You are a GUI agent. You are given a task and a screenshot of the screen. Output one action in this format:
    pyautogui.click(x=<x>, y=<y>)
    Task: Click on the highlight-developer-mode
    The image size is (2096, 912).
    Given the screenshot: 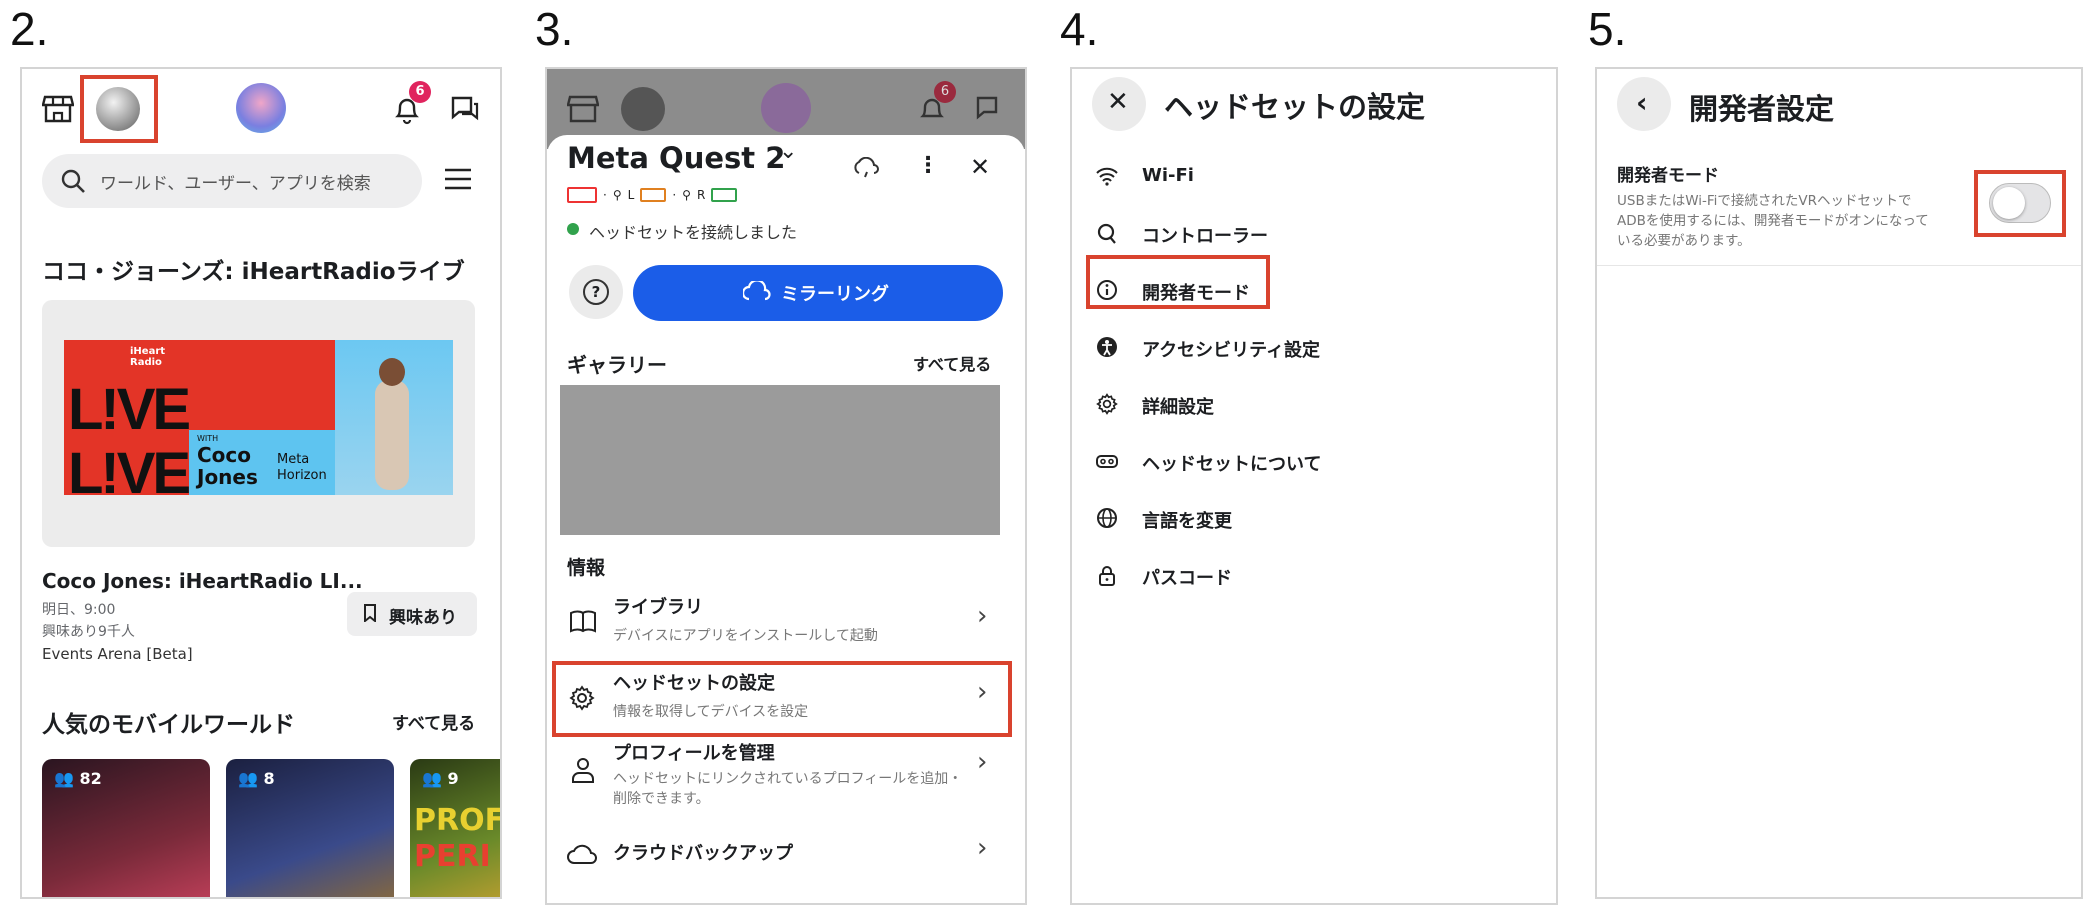 What is the action you would take?
    pyautogui.click(x=1178, y=282)
    